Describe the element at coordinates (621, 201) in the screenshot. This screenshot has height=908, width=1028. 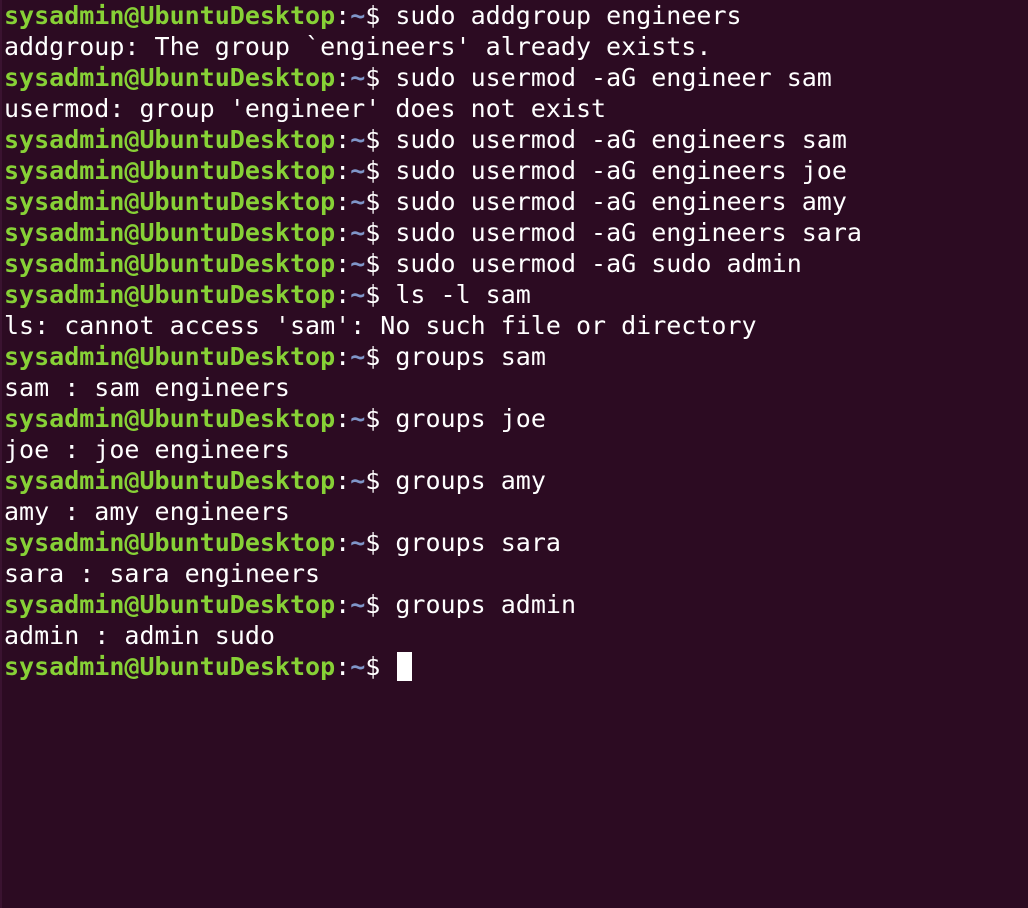
I see `command-text: sudo usermod -aG engineers amy` at that location.